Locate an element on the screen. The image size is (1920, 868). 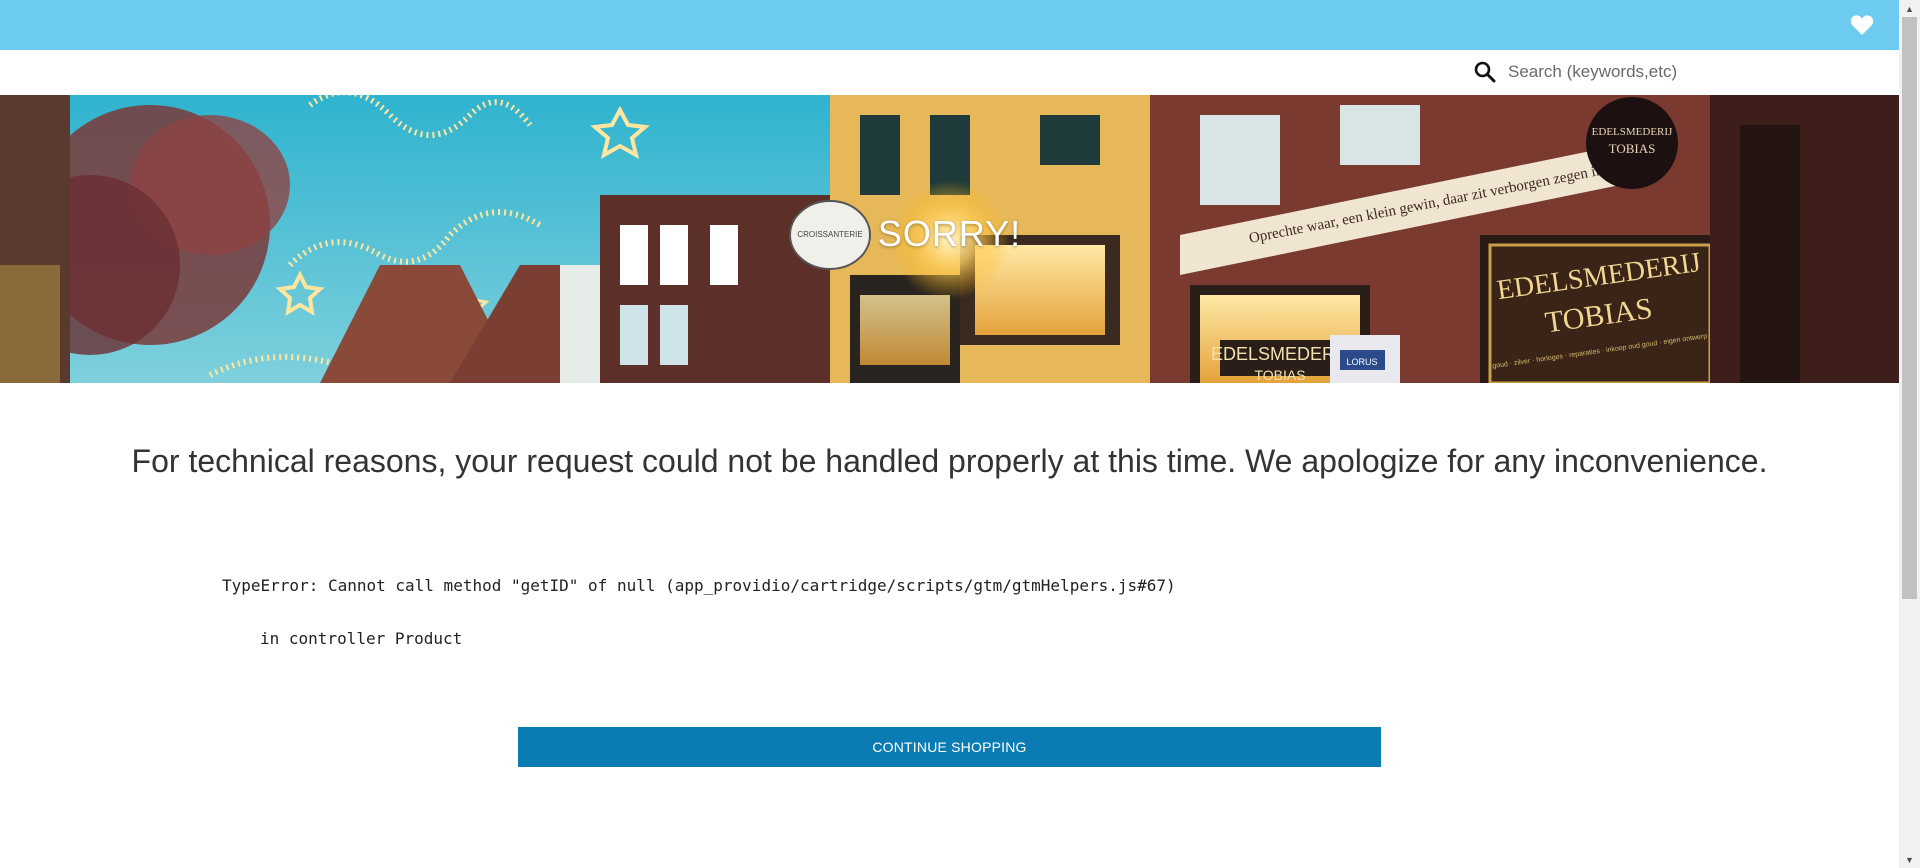
round-sign-line-1: EDELSMEDERIJ is located at coordinates (1632, 132).